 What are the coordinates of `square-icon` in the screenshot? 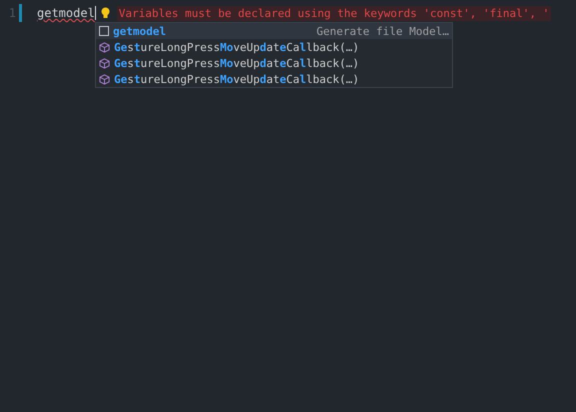 It's located at (104, 31).